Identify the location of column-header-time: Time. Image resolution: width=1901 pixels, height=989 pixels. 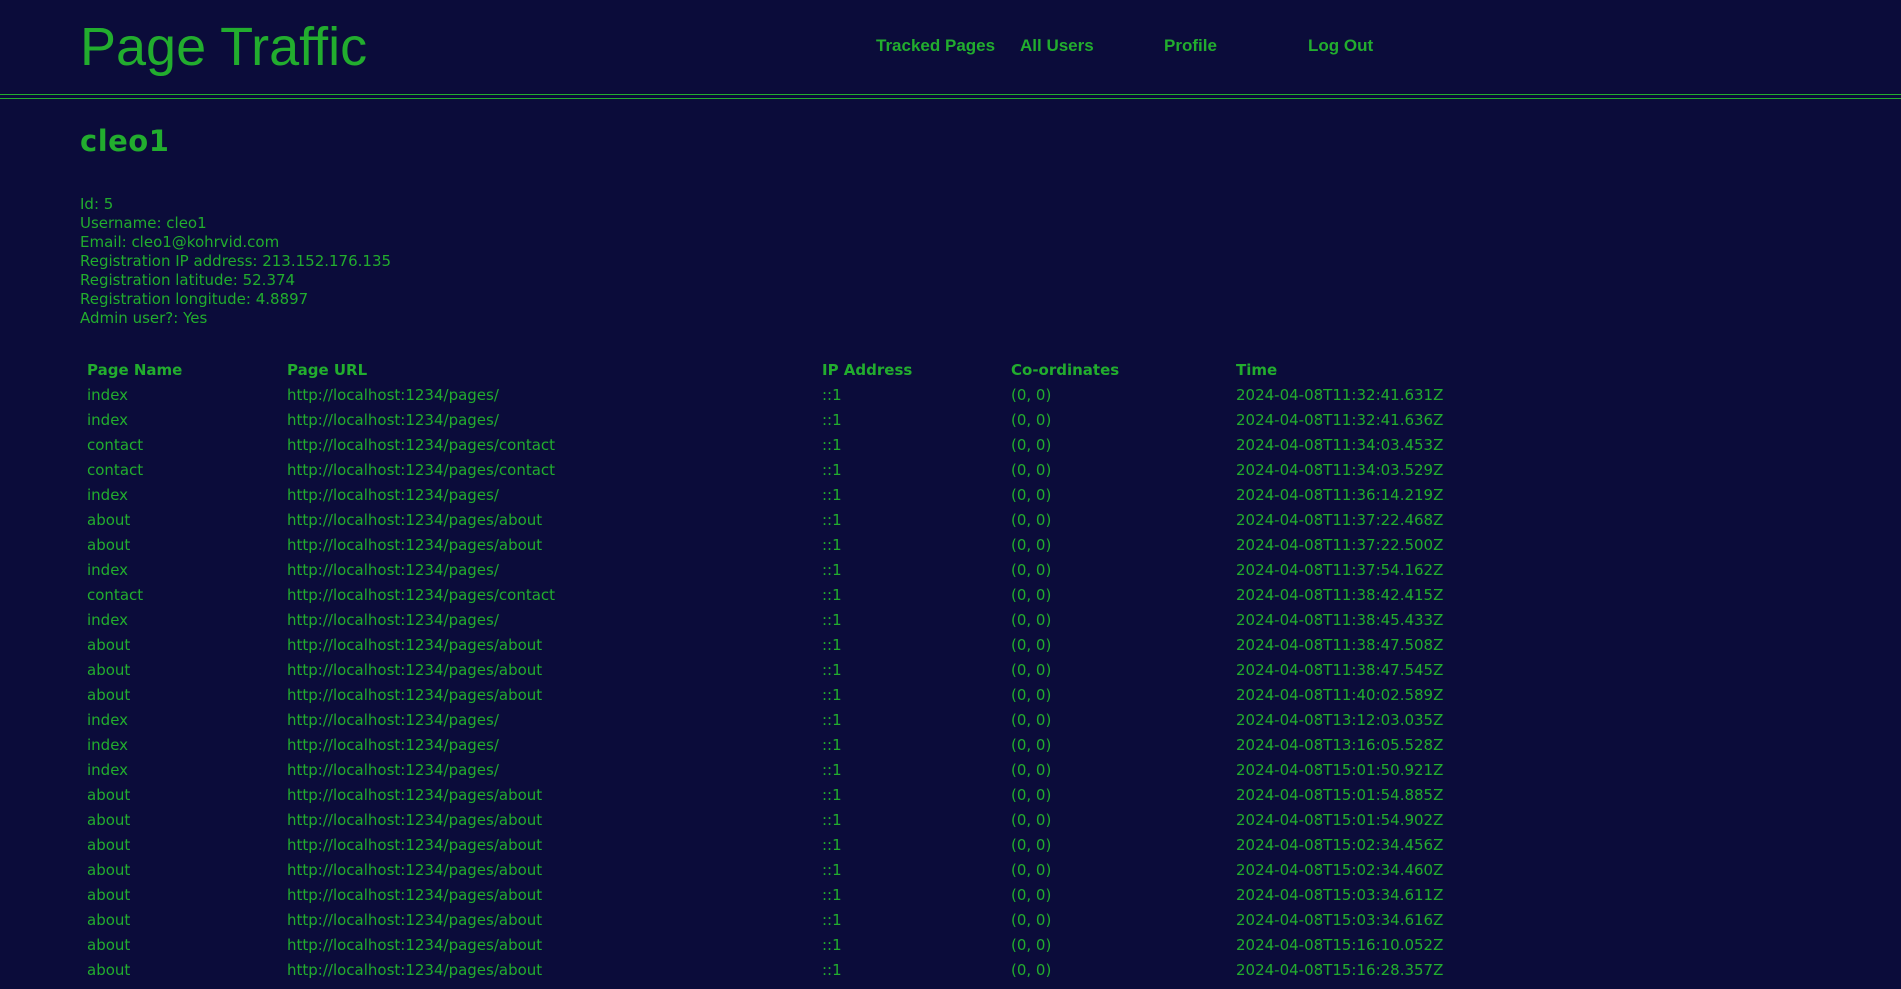
(1257, 370).